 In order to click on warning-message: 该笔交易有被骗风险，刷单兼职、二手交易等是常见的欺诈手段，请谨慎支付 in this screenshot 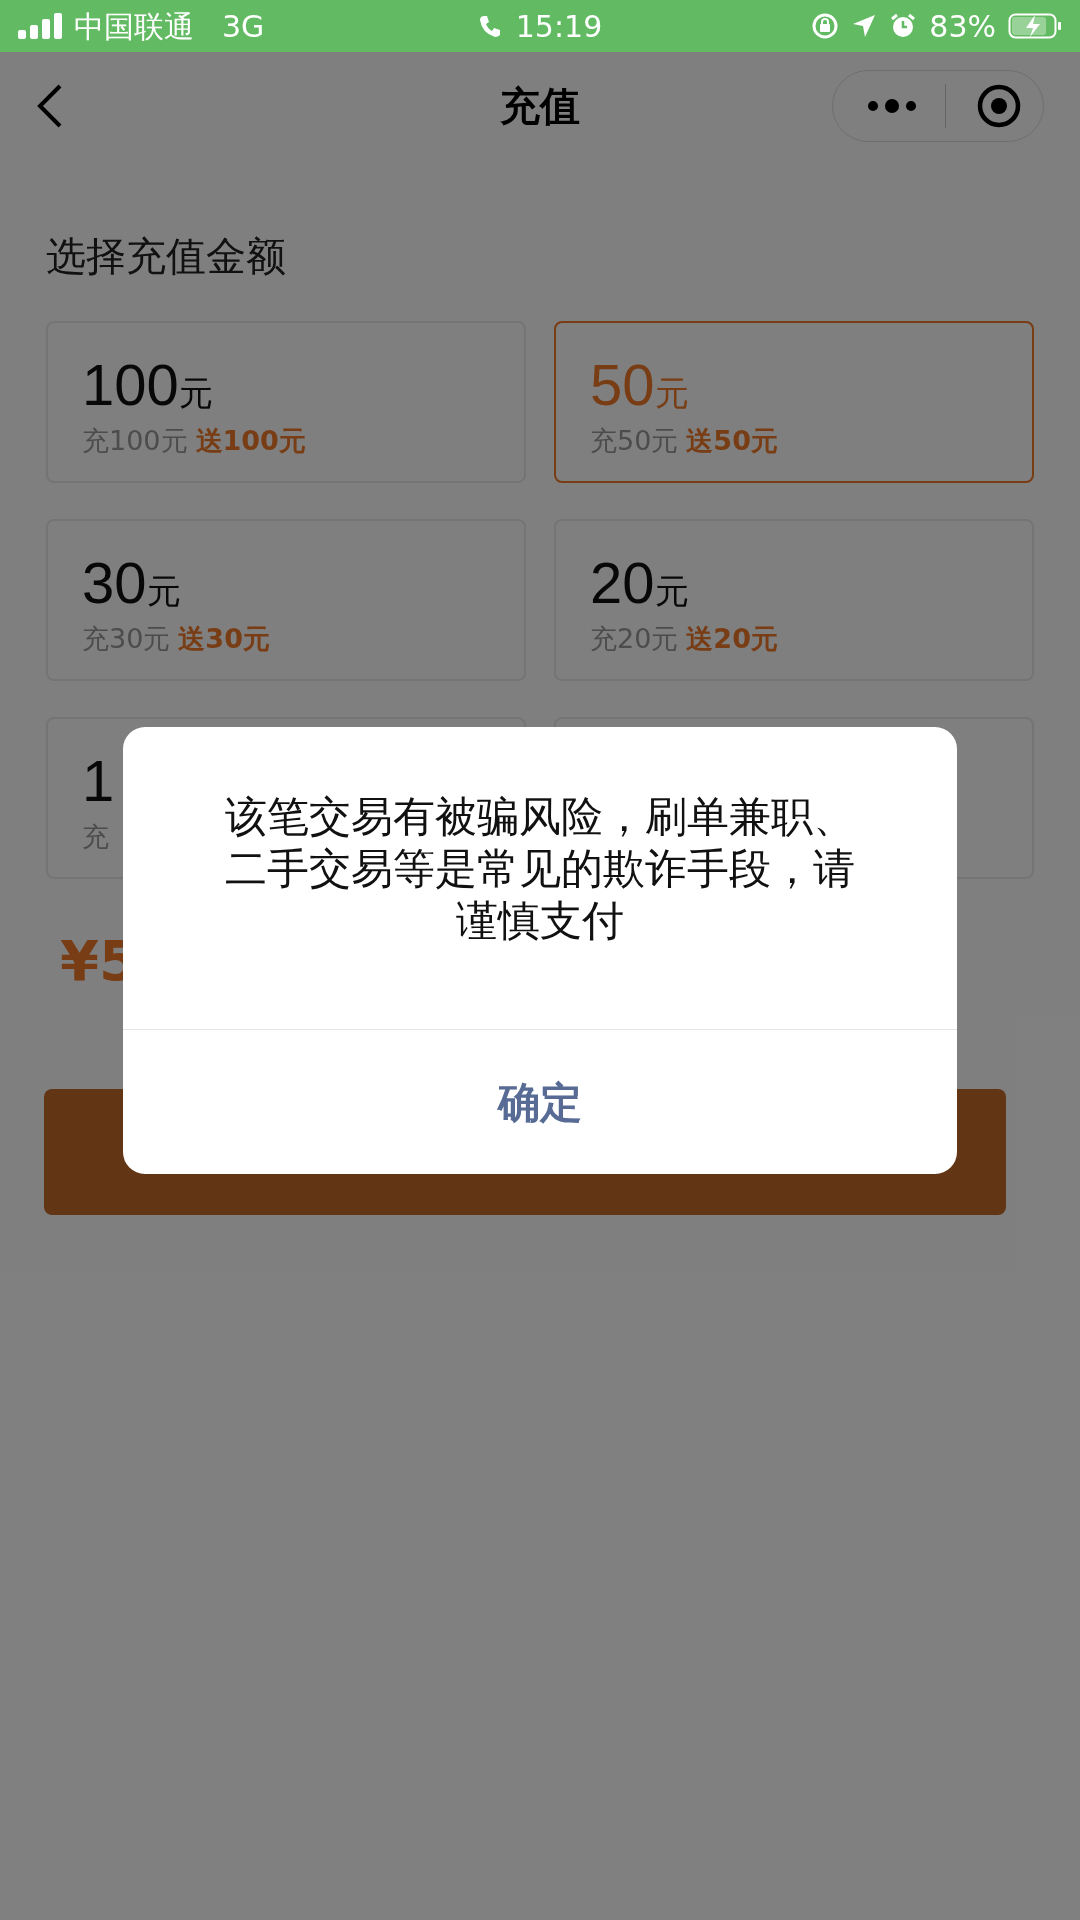, I will do `click(540, 869)`.